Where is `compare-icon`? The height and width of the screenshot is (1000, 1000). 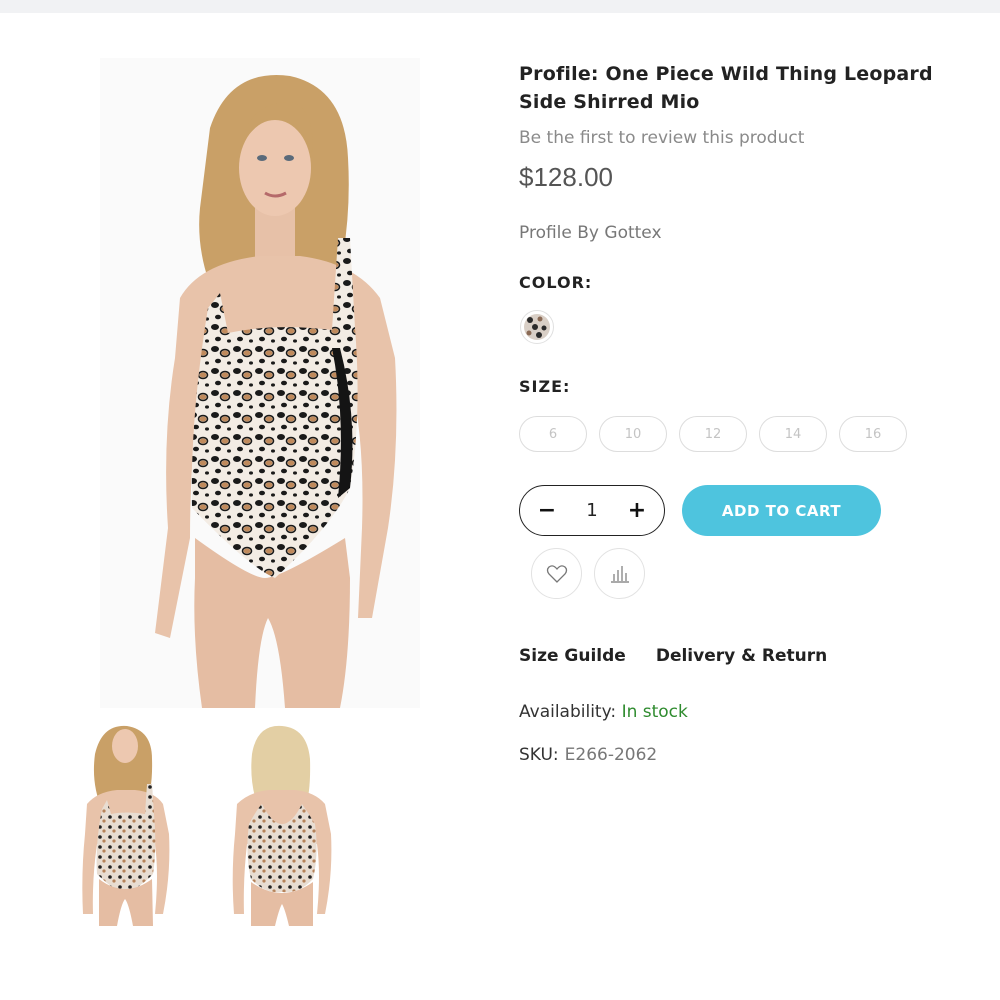
compare-icon is located at coordinates (619, 574).